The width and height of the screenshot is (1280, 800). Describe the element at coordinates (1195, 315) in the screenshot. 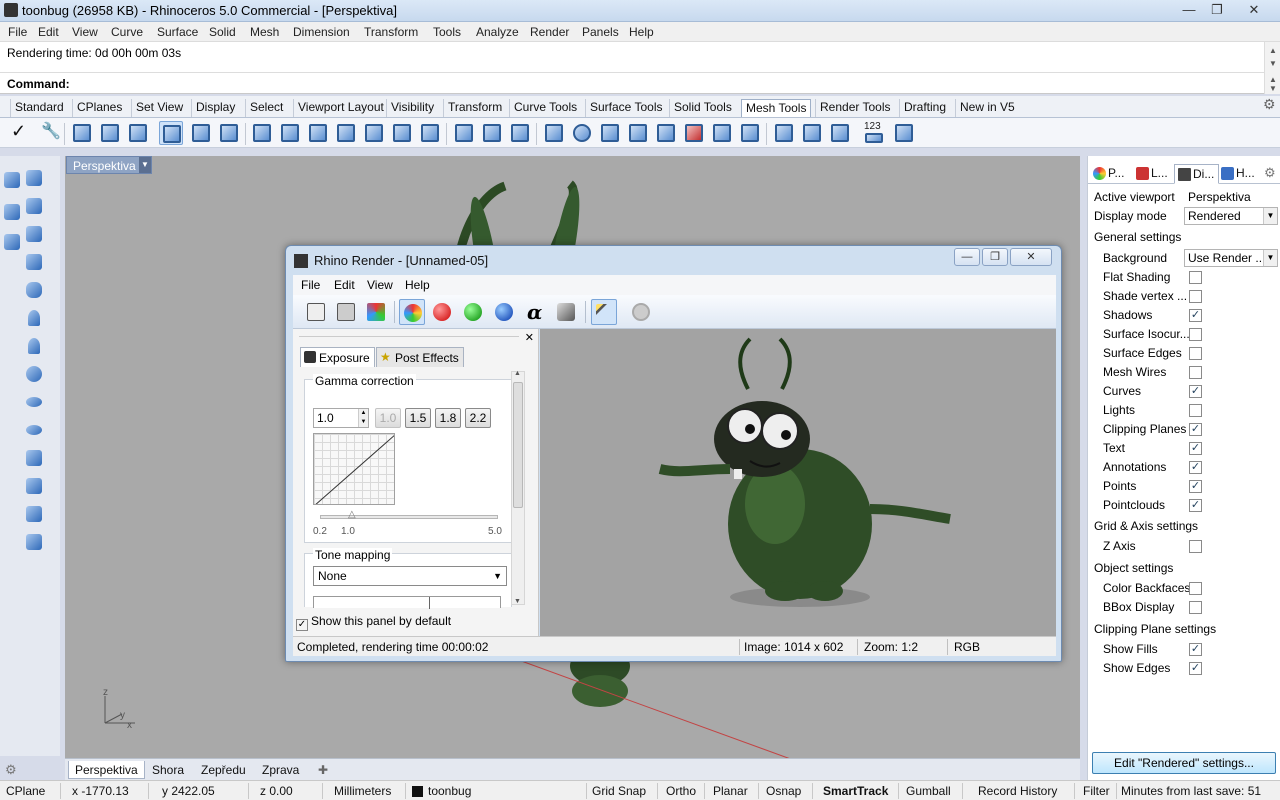

I see `shadows-checkbox: ✓` at that location.